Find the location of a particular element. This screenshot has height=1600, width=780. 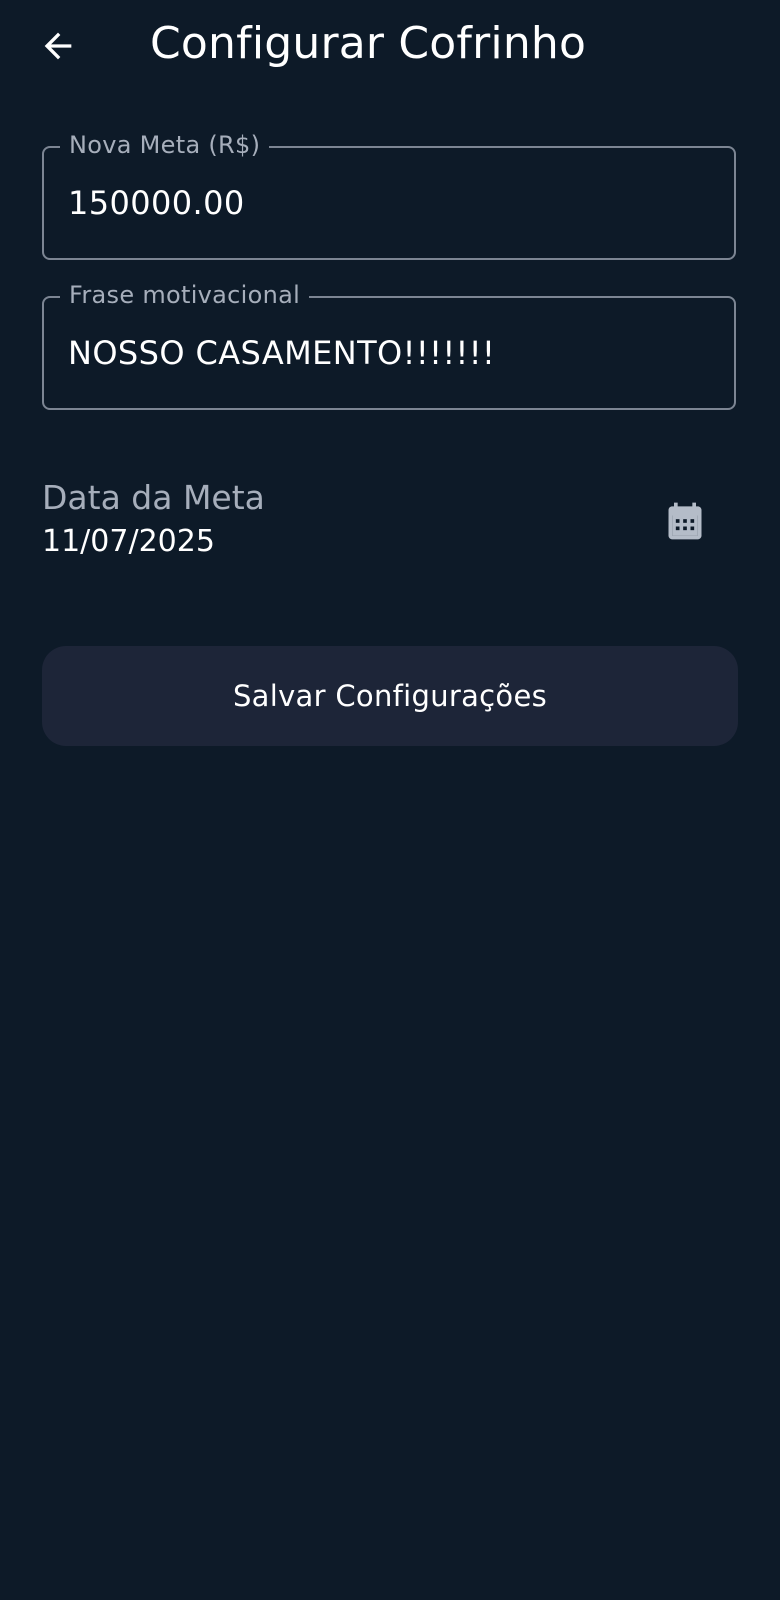

goal-date-label: Data da Meta is located at coordinates (153, 497).